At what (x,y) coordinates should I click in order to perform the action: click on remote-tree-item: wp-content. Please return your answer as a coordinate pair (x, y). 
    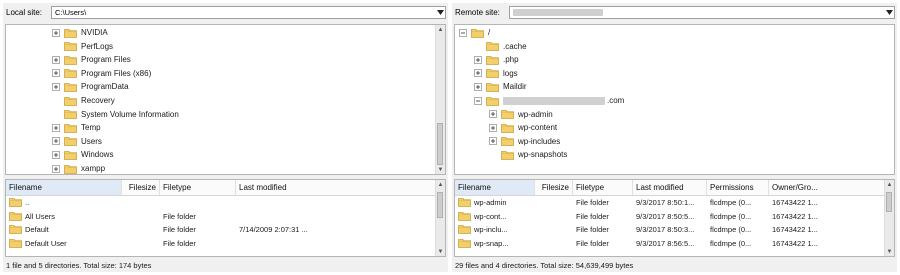
    Looking at the image, I should click on (523, 127).